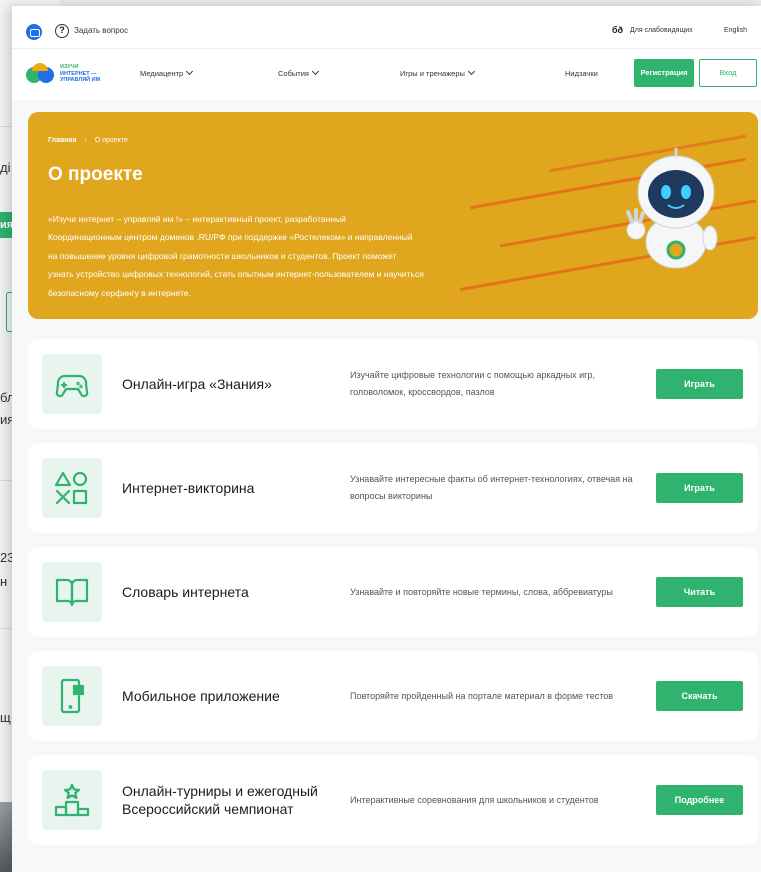 This screenshot has width=761, height=872. I want to click on background-text: н, so click(4, 581).